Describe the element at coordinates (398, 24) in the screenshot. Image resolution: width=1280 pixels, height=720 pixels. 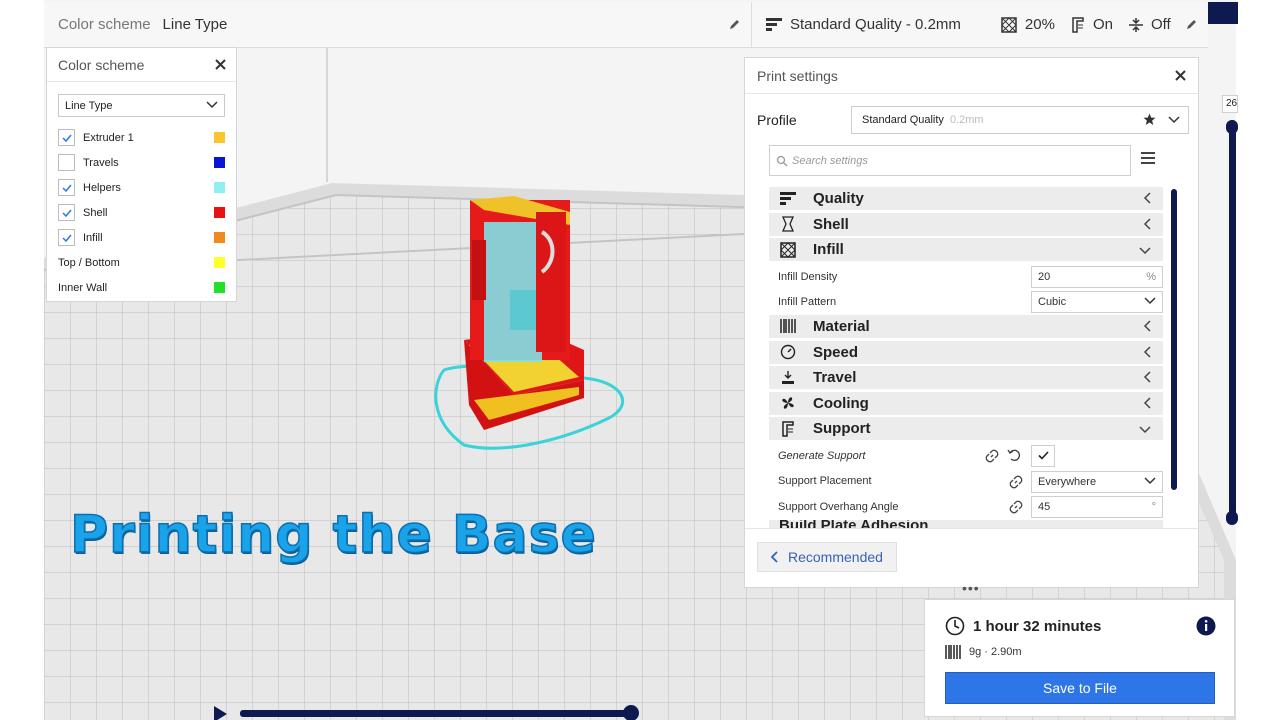
I see `color-scheme-selector: Color scheme Line Type` at that location.